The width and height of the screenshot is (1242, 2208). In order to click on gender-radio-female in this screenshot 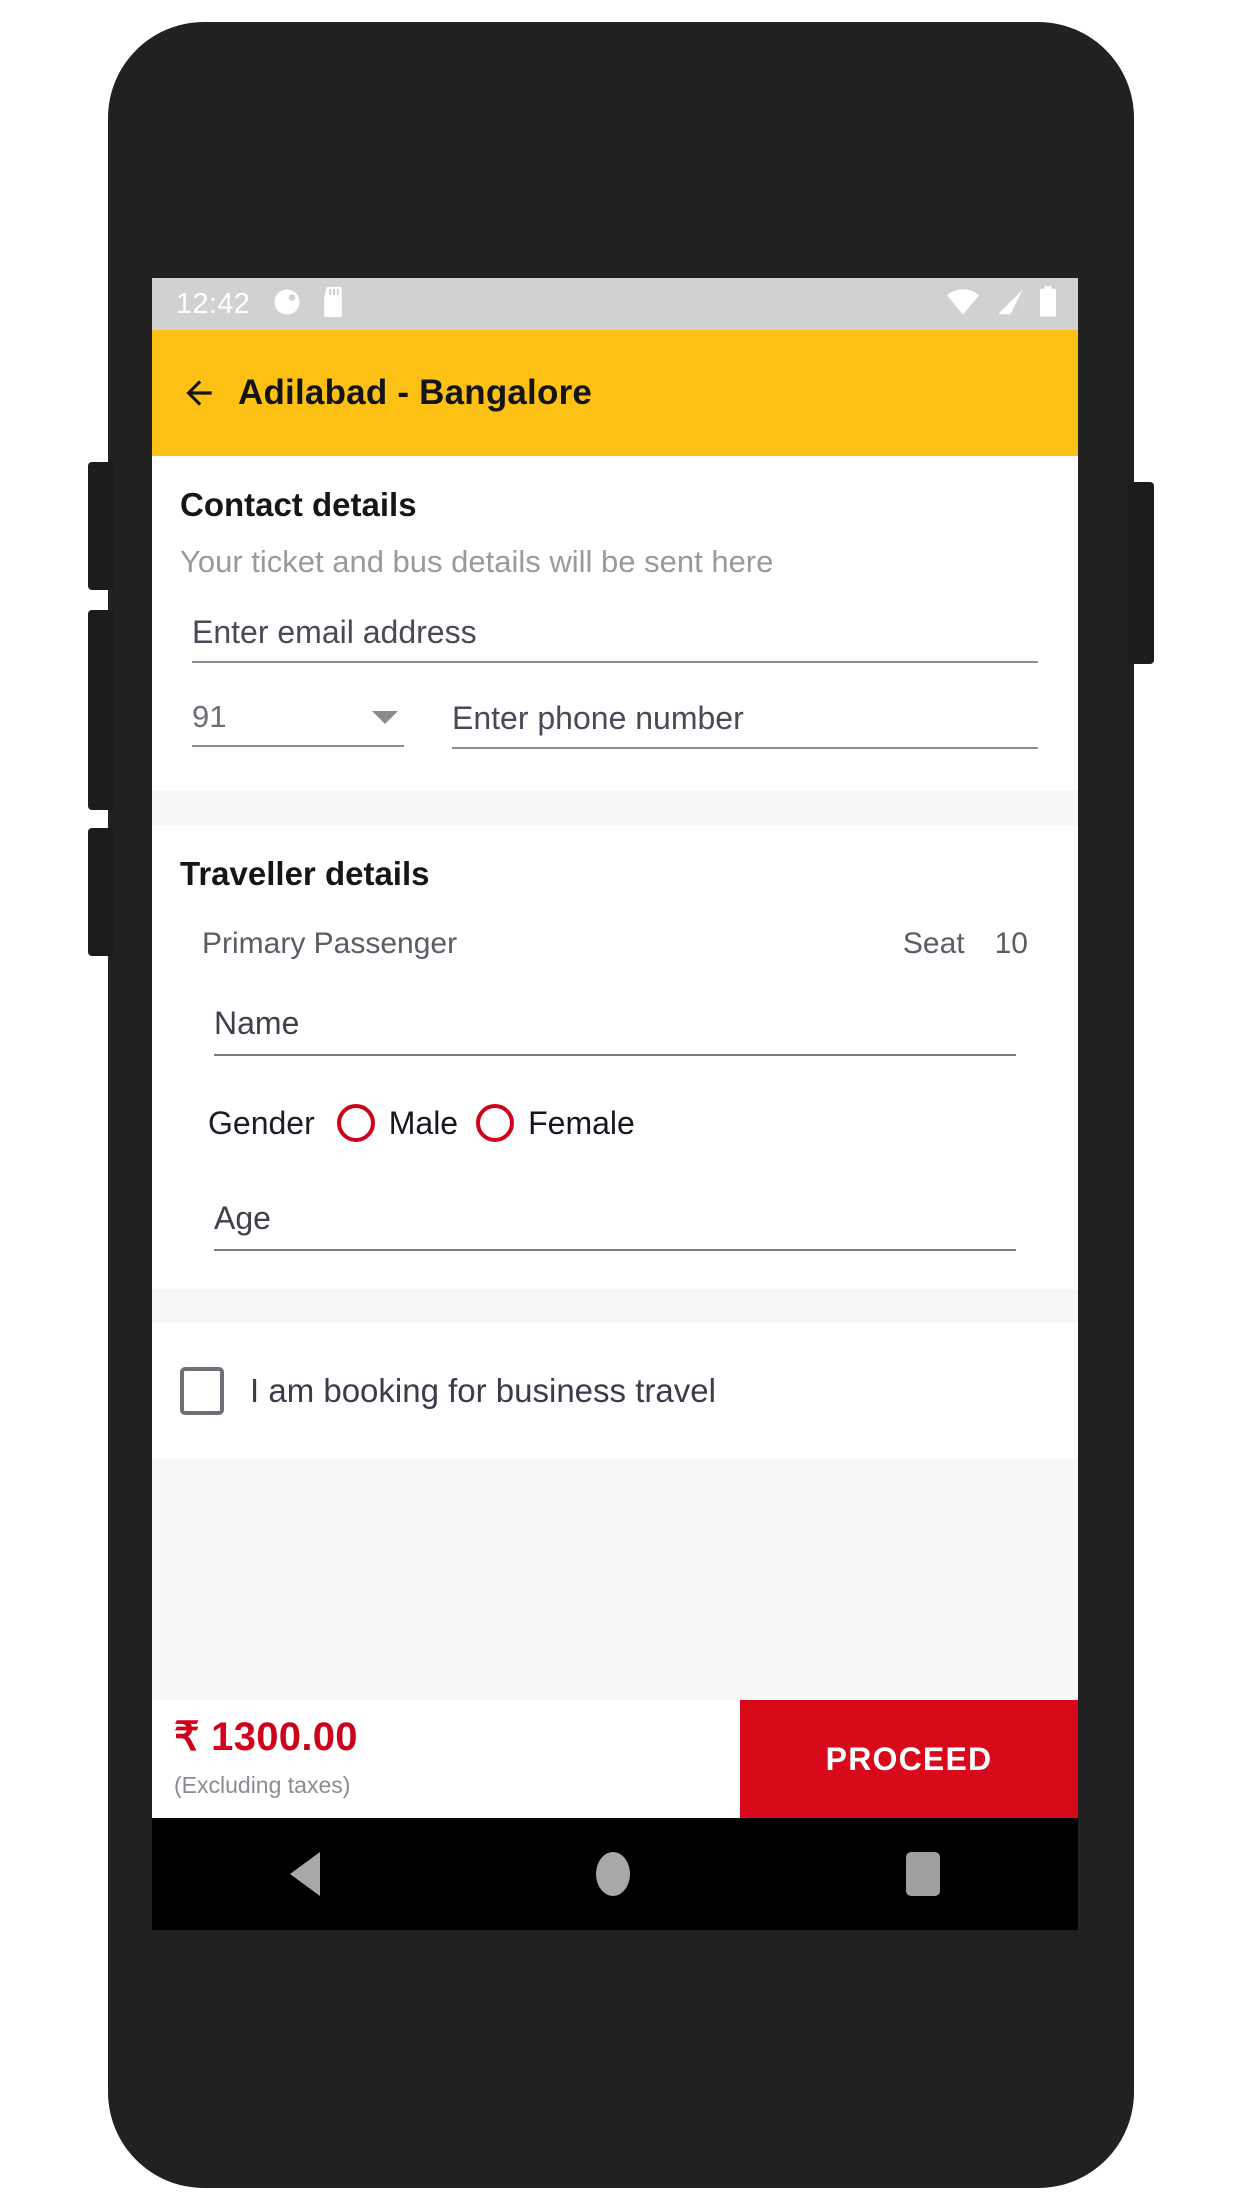, I will do `click(495, 1123)`.